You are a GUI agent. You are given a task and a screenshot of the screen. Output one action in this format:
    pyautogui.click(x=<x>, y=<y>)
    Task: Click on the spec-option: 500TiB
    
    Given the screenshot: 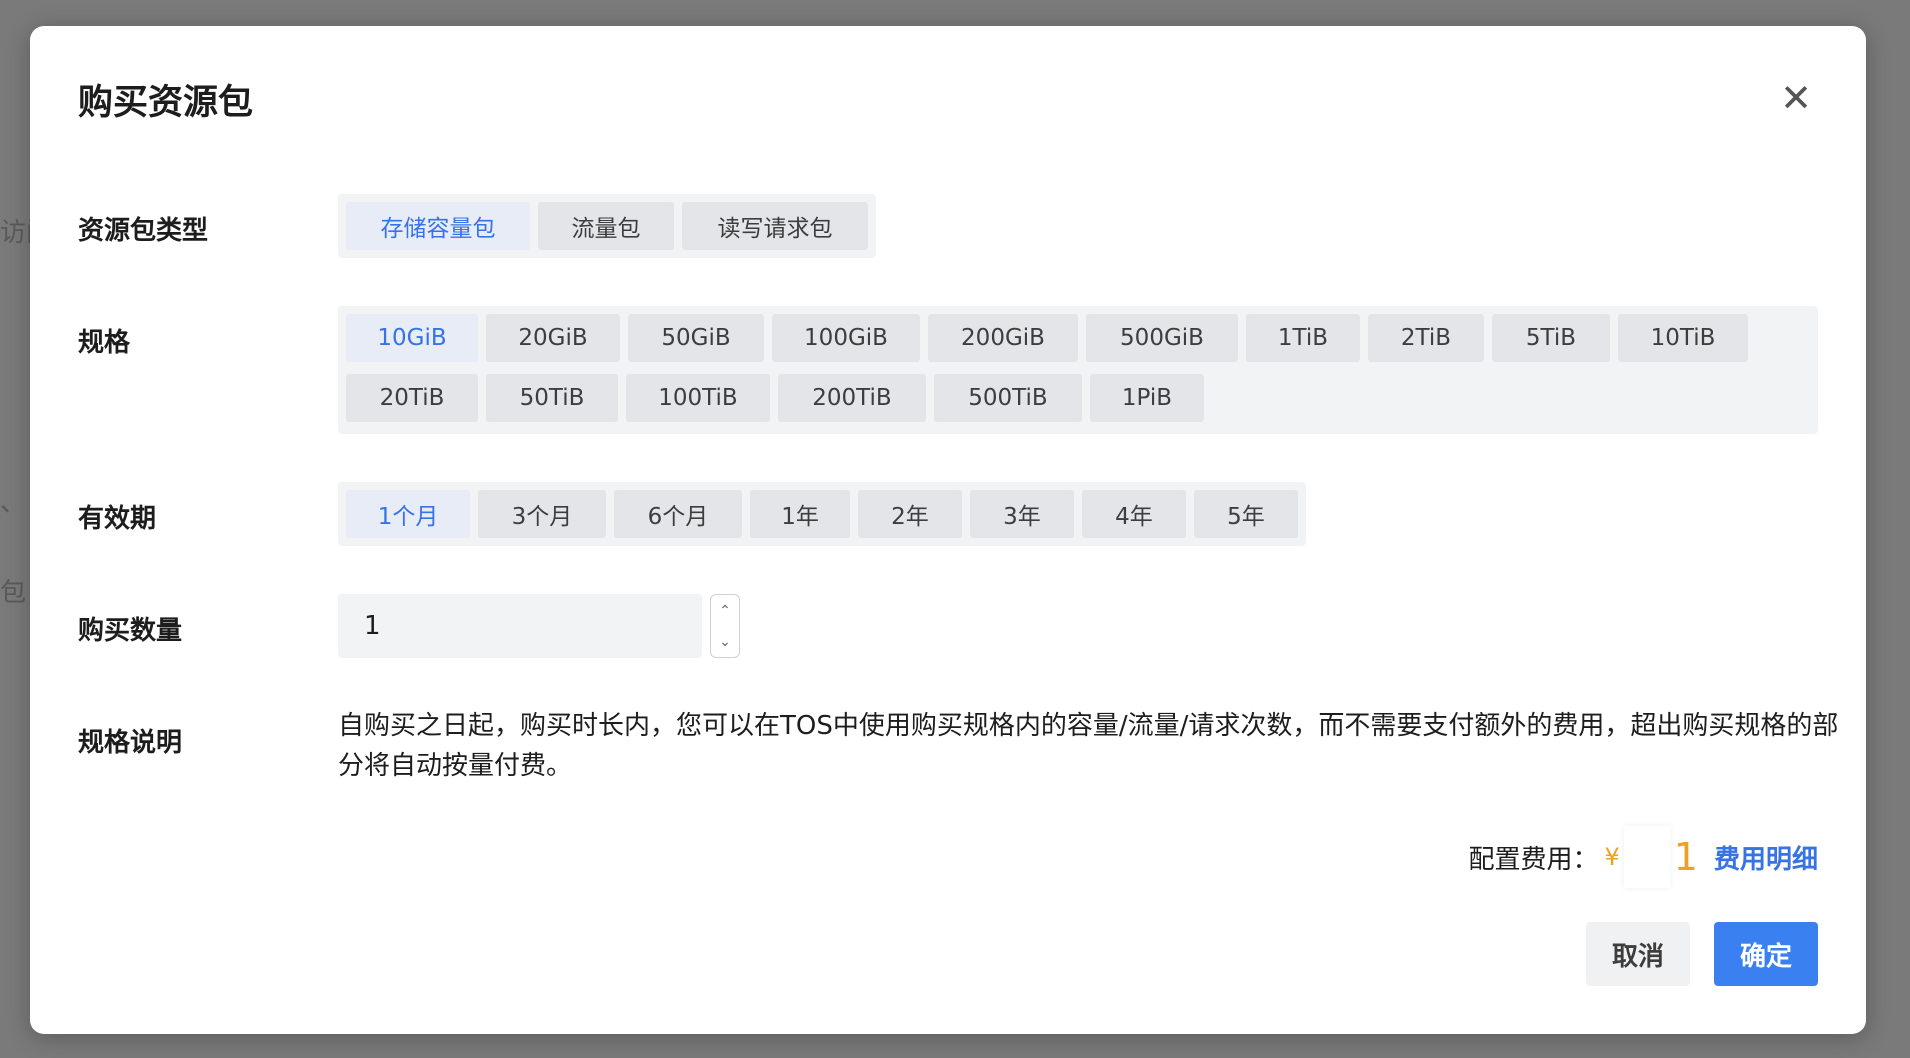 What is the action you would take?
    pyautogui.click(x=1008, y=398)
    